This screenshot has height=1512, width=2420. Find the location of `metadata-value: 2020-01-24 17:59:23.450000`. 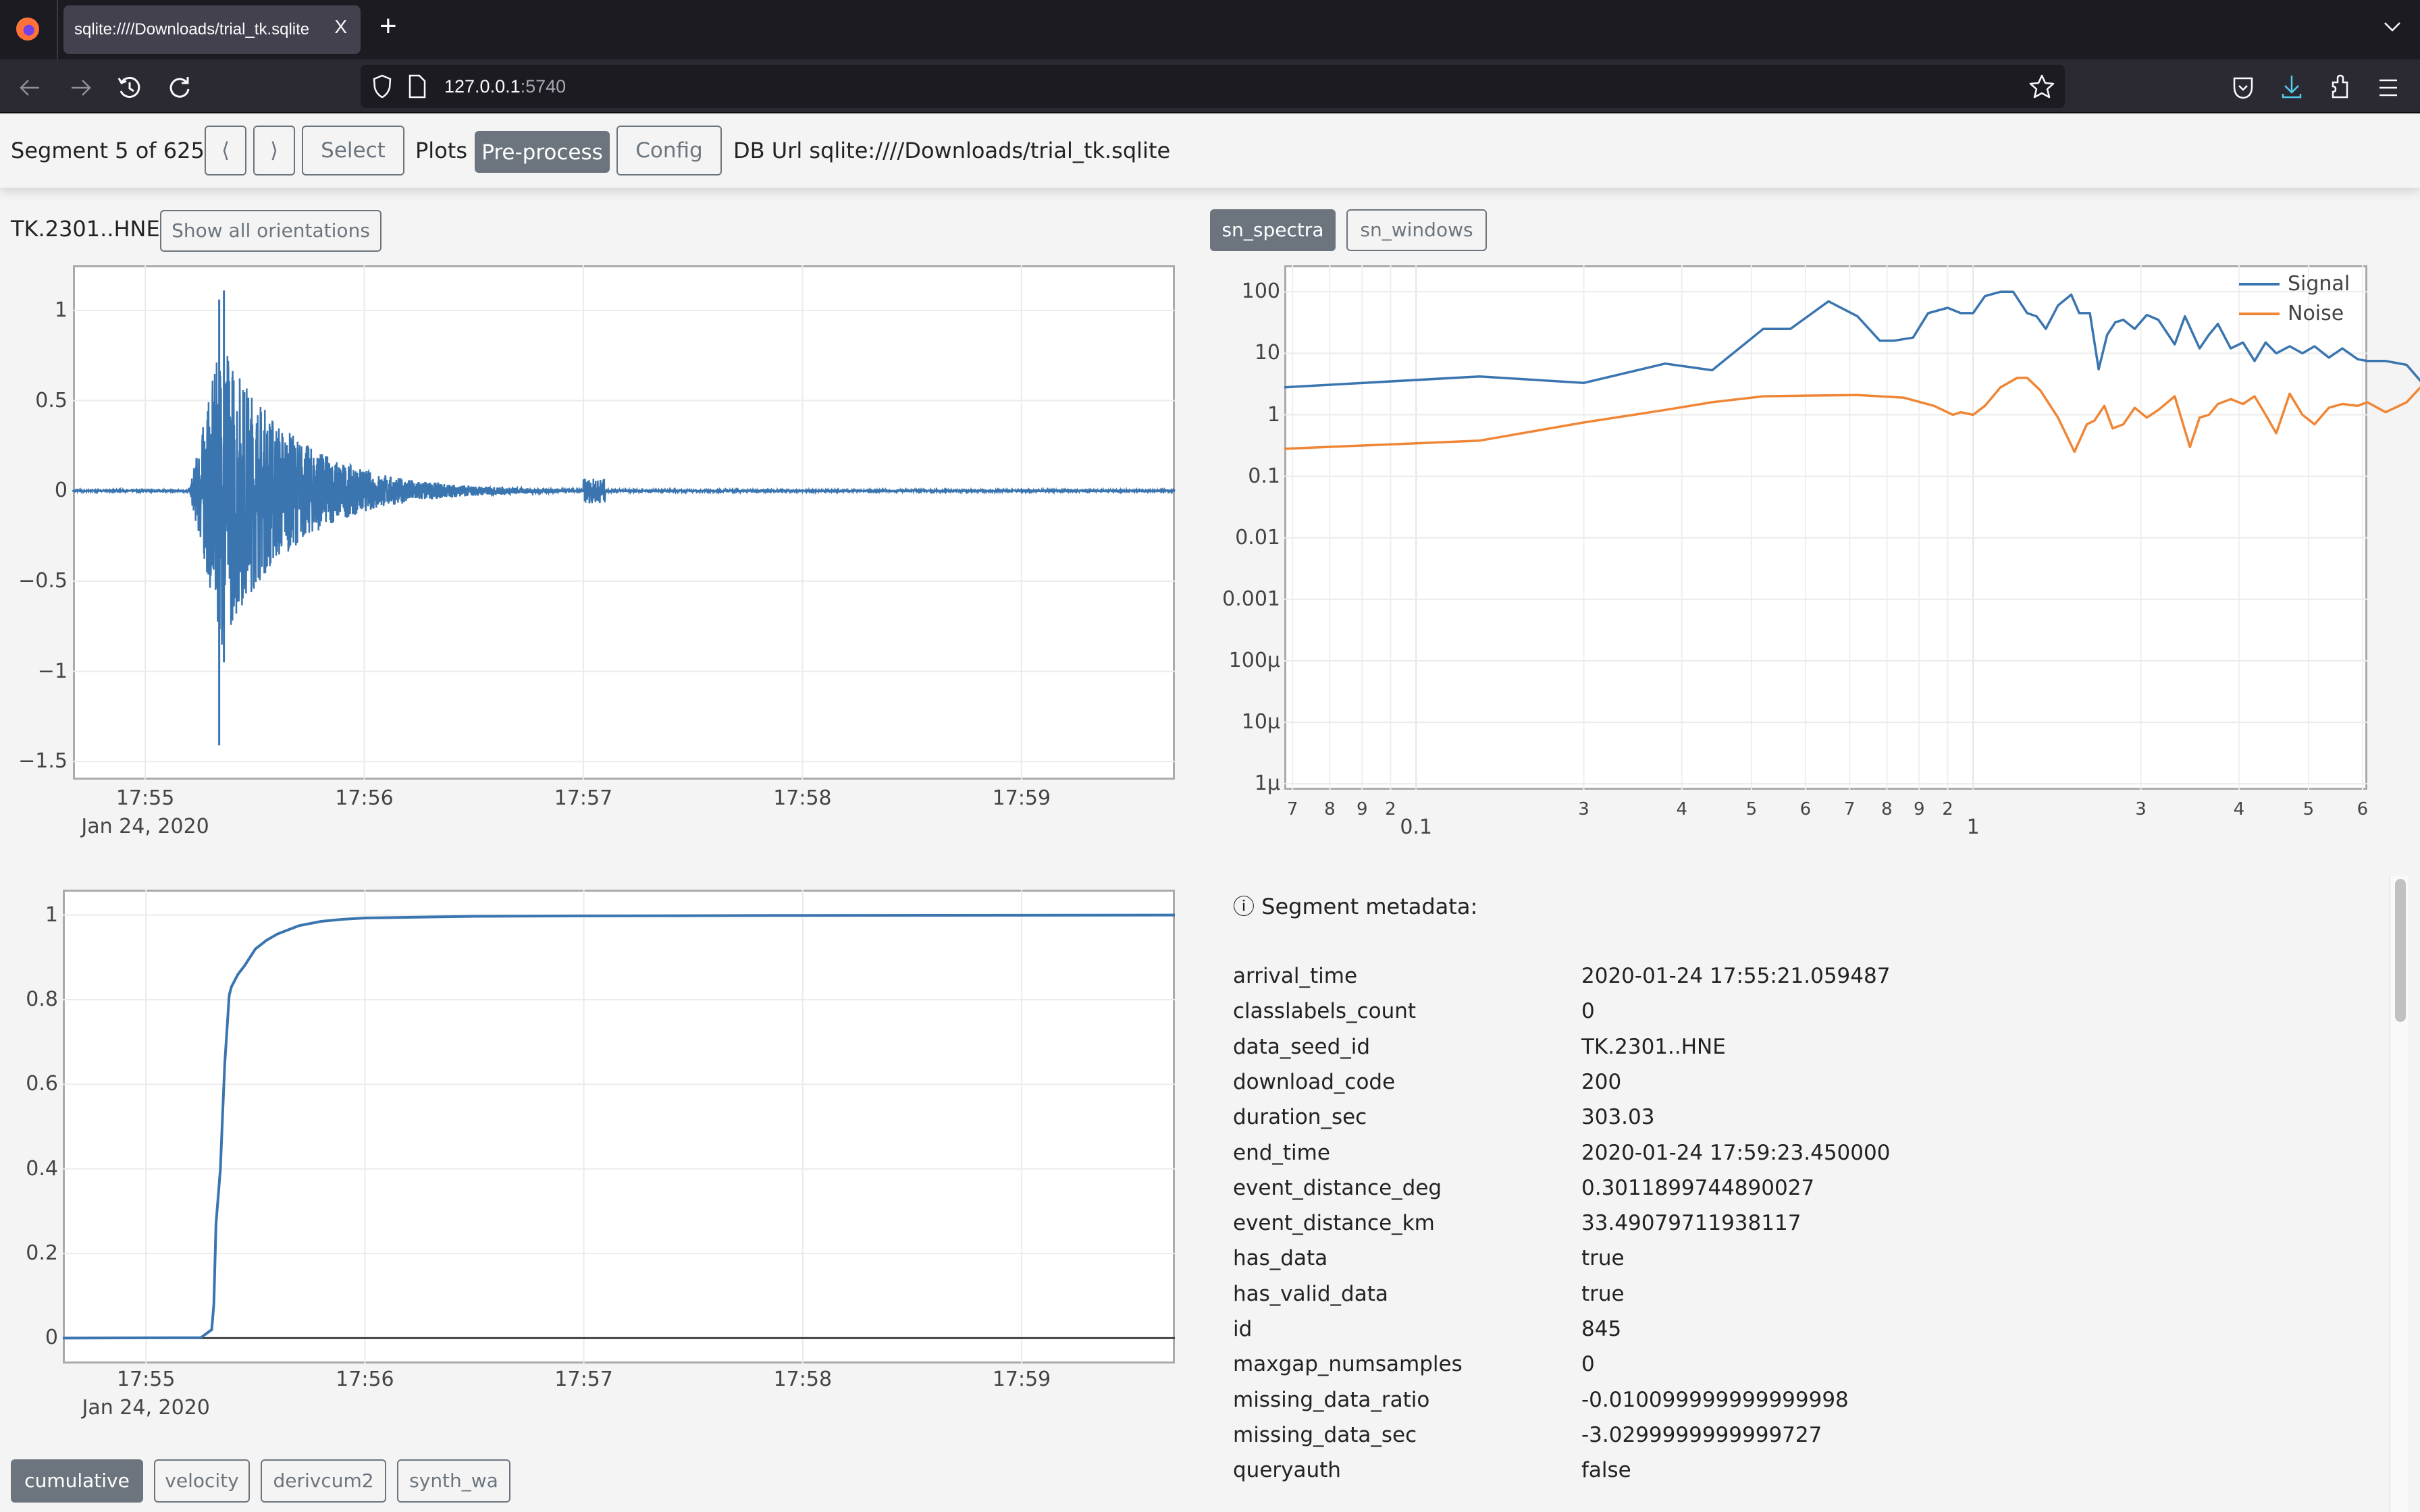

metadata-value: 2020-01-24 17:59:23.450000 is located at coordinates (1736, 1152).